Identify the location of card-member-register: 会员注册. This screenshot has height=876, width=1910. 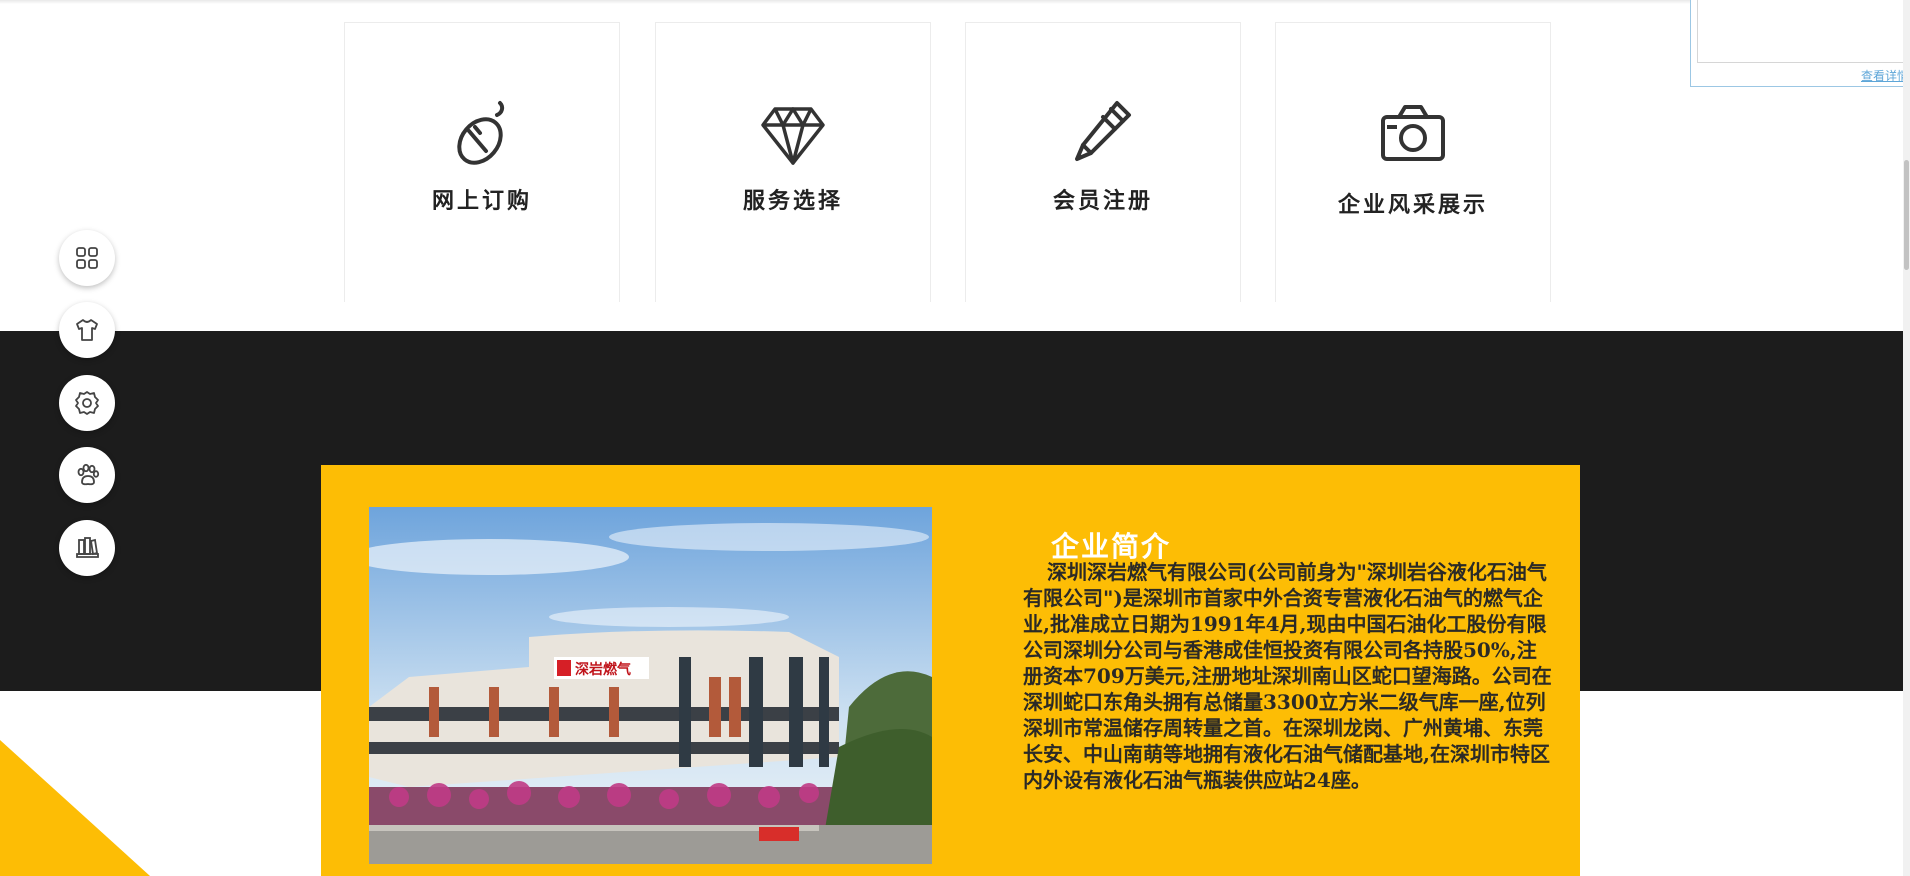
(1103, 162).